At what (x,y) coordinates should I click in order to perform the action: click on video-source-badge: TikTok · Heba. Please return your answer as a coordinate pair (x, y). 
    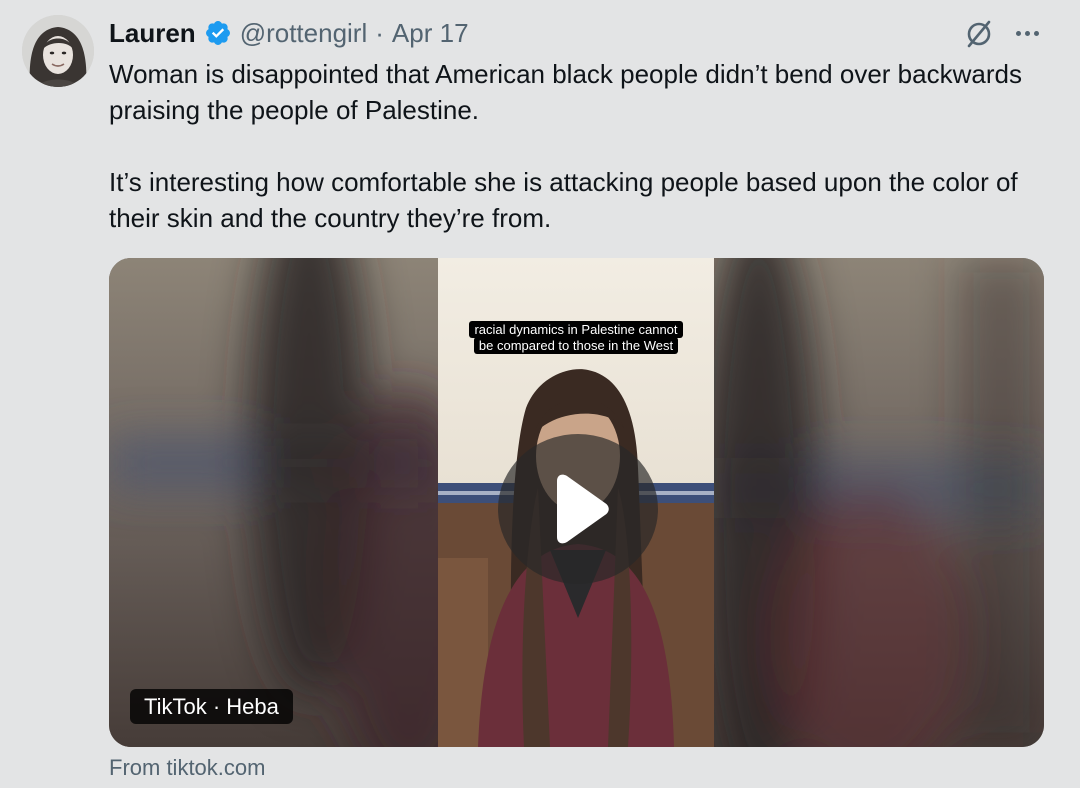
    Looking at the image, I should click on (211, 706).